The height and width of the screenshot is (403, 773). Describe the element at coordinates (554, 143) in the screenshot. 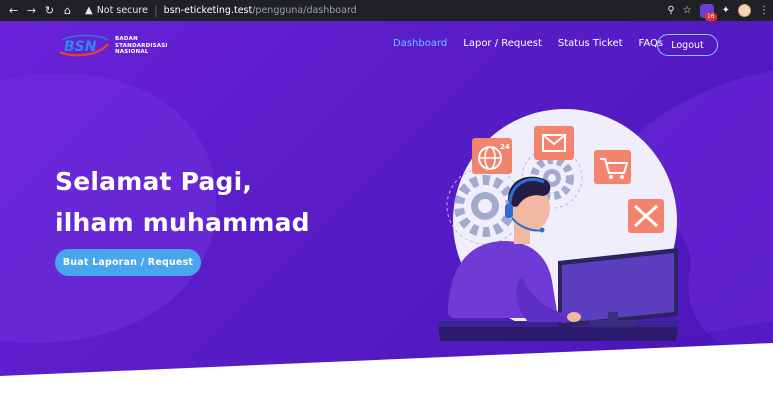

I see `mail-icon` at that location.